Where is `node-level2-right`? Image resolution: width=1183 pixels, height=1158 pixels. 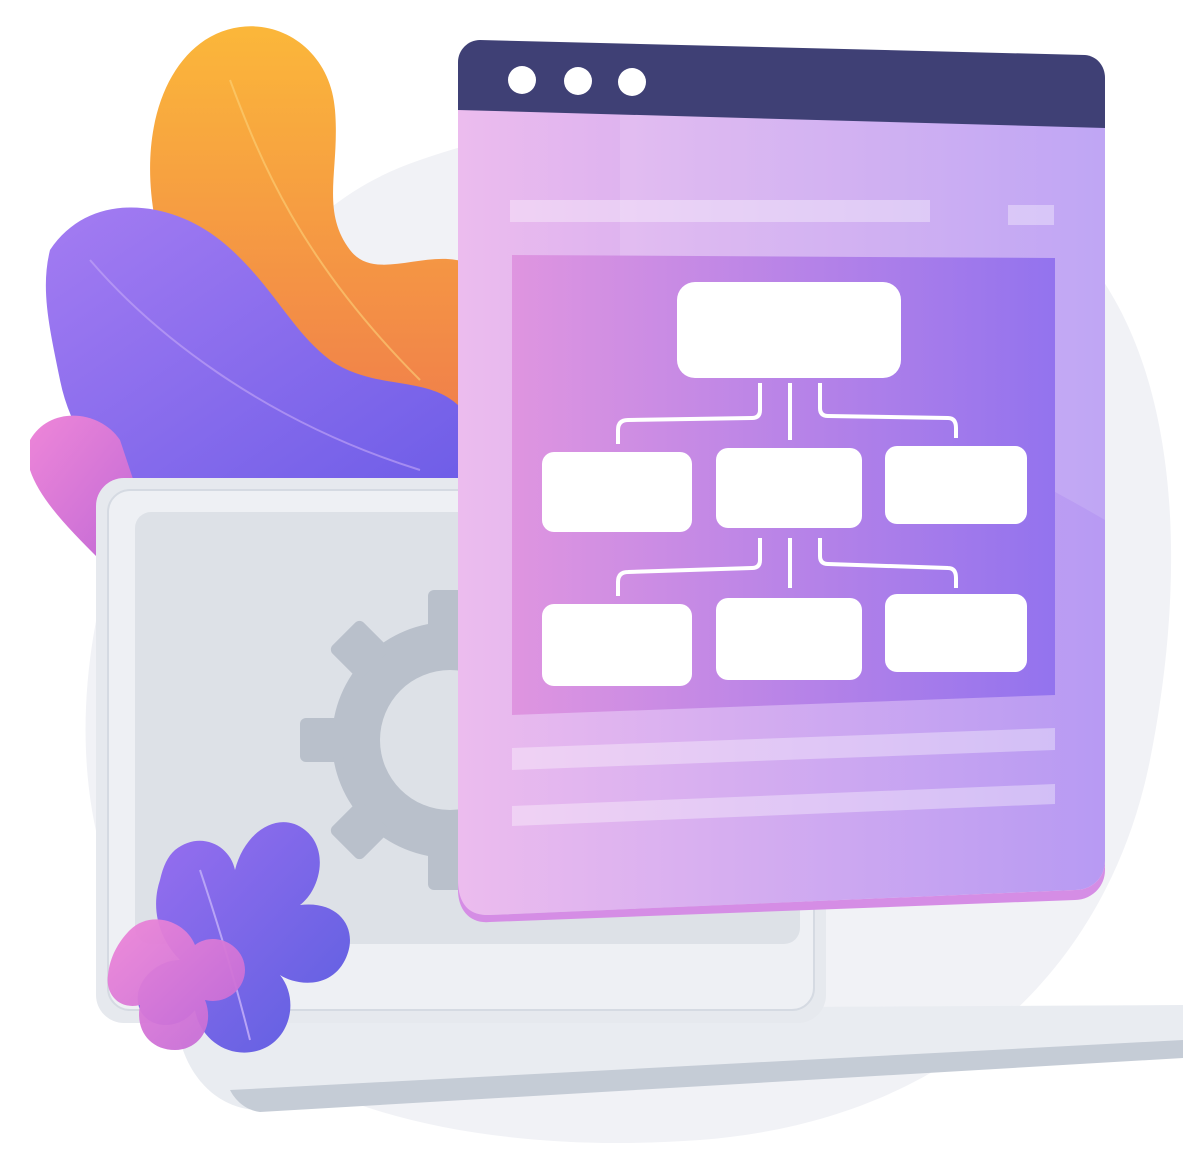 node-level2-right is located at coordinates (956, 485).